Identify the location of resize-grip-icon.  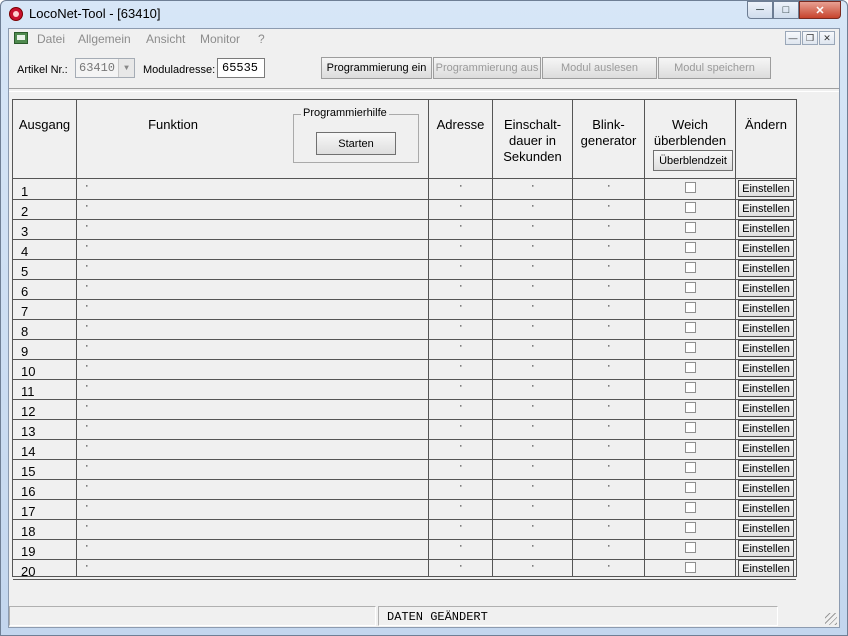
(831, 619).